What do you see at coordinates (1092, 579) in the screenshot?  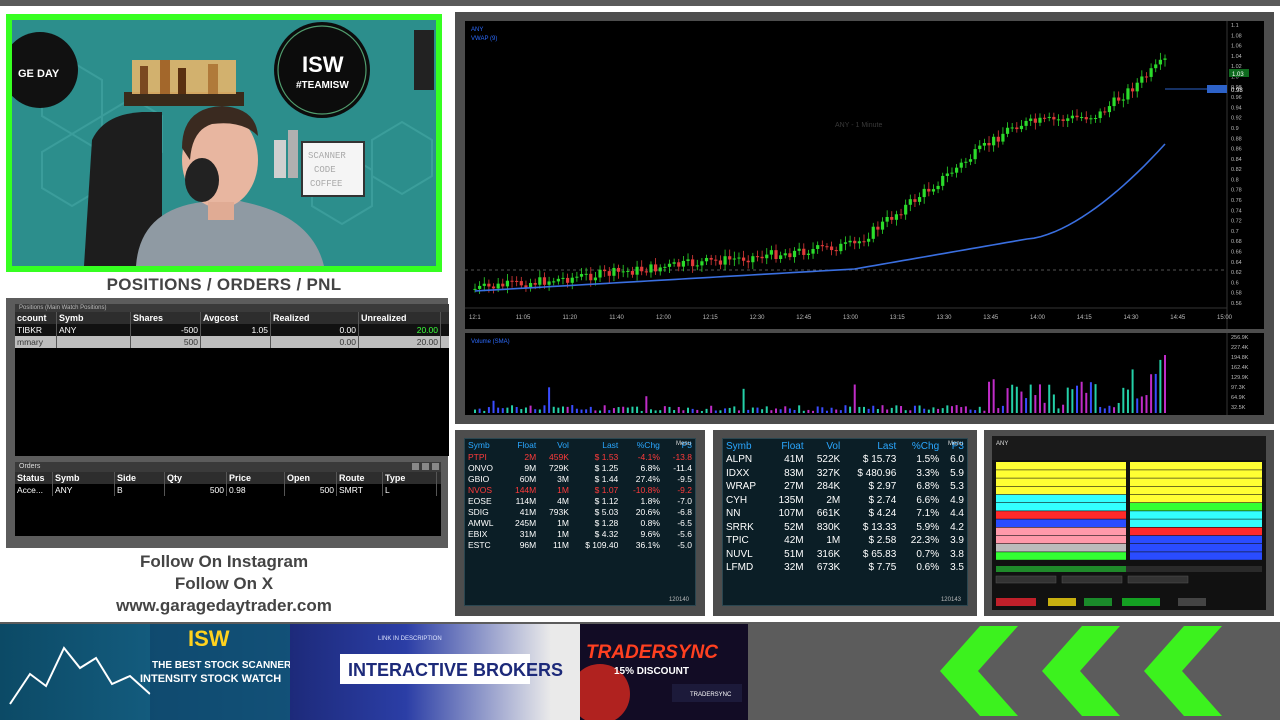 I see `level2-price-field` at bounding box center [1092, 579].